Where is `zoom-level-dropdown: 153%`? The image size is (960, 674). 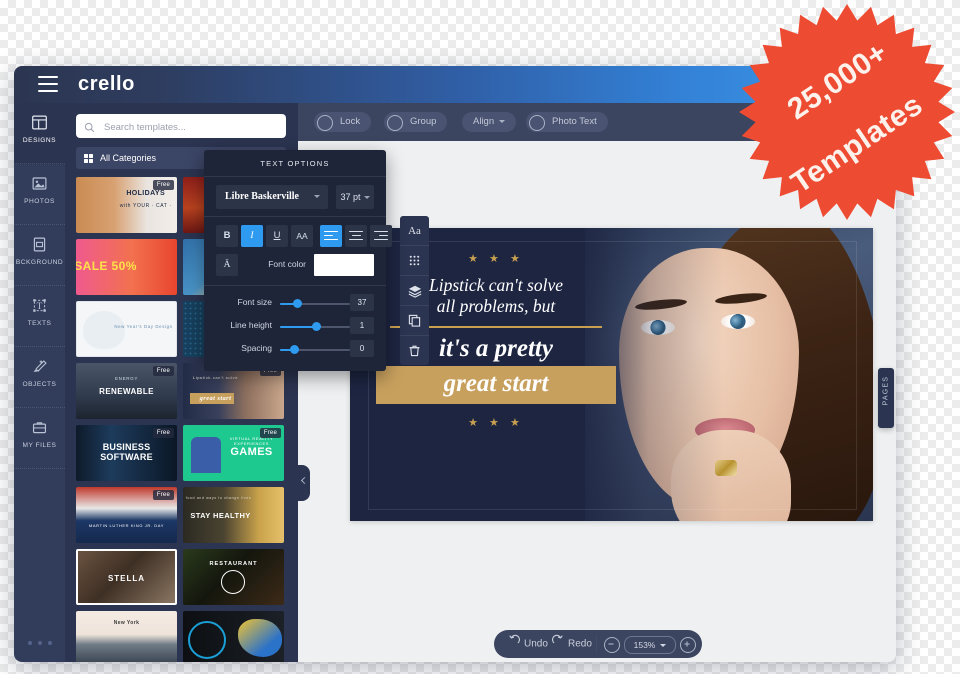
zoom-level-dropdown: 153% is located at coordinates (650, 645).